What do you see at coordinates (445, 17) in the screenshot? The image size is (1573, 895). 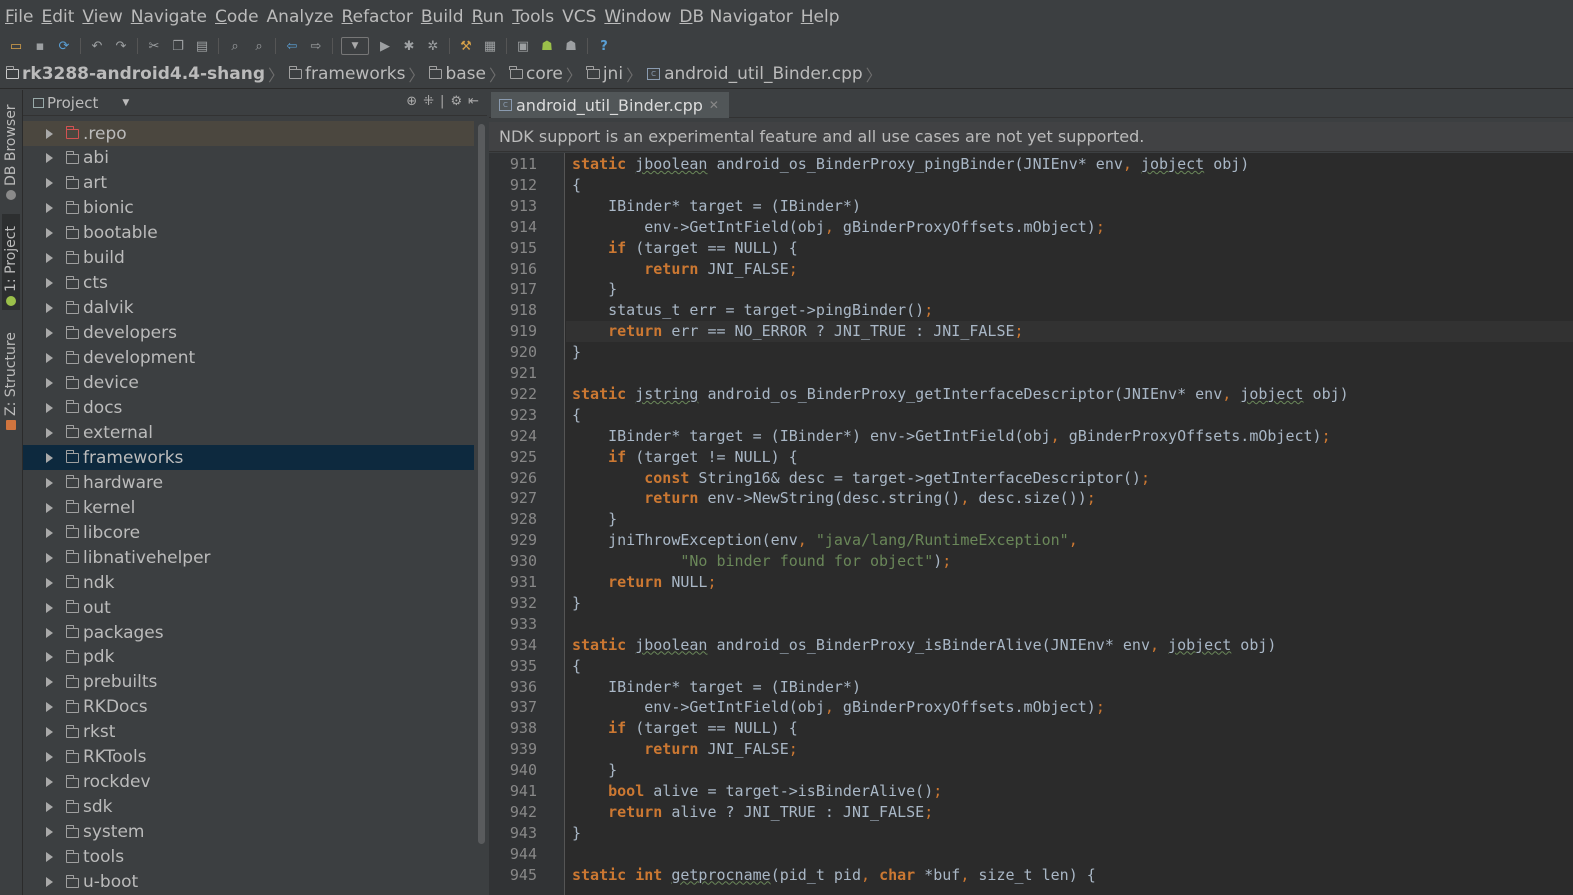 I see `menu-build: Build` at bounding box center [445, 17].